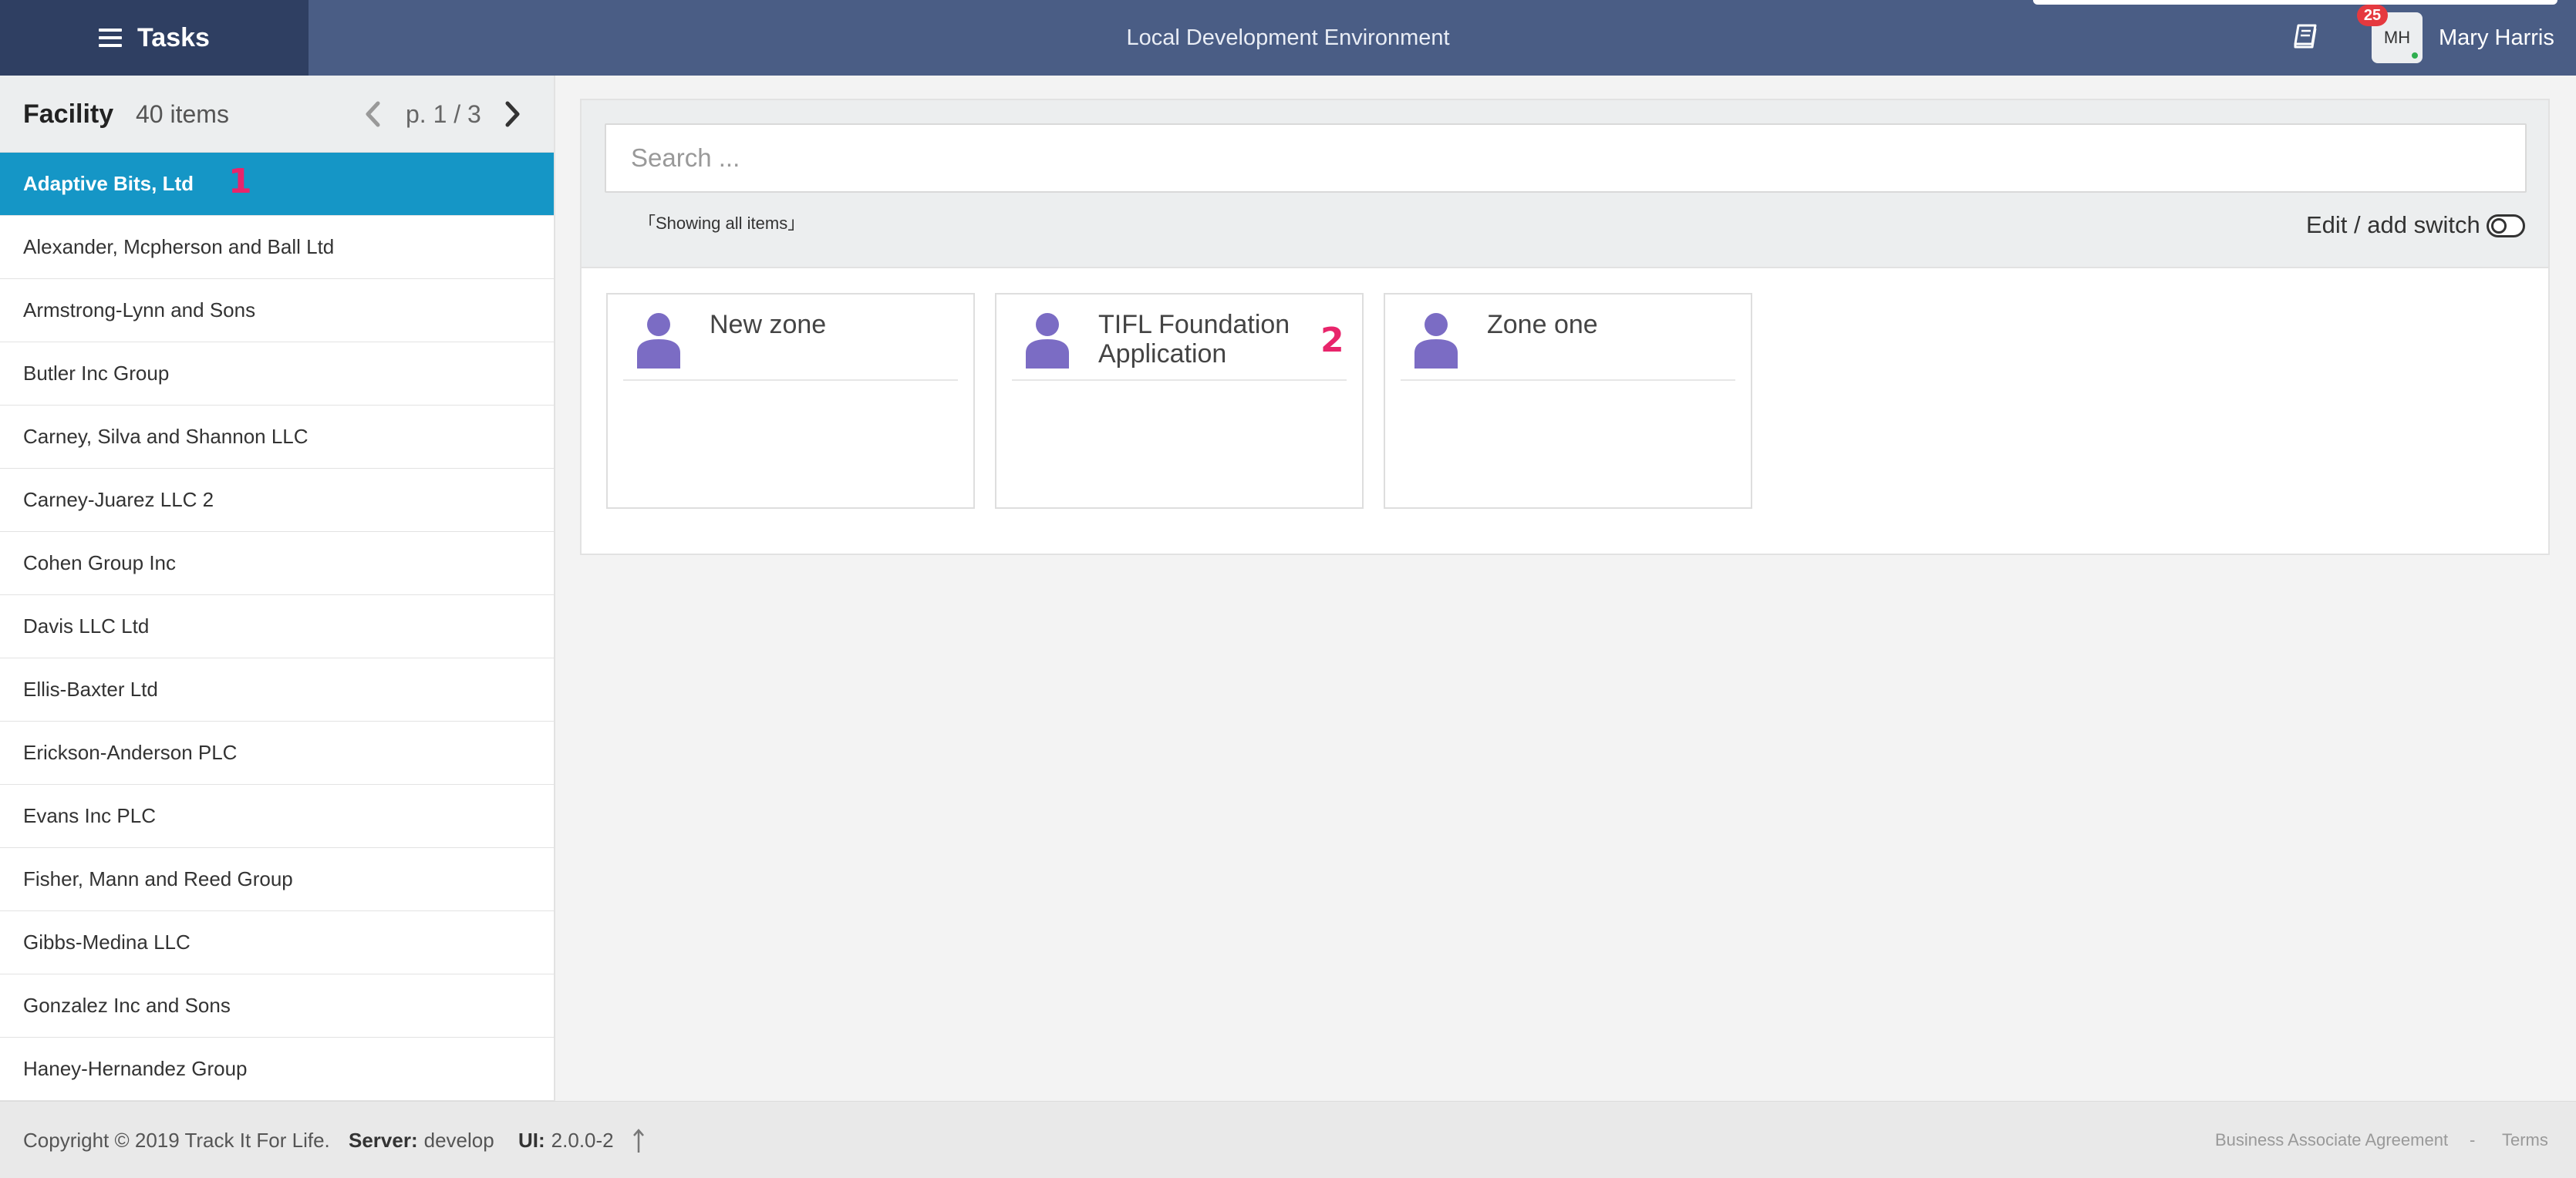  I want to click on facility-item-label: Erickson-Anderson PLC, so click(130, 752).